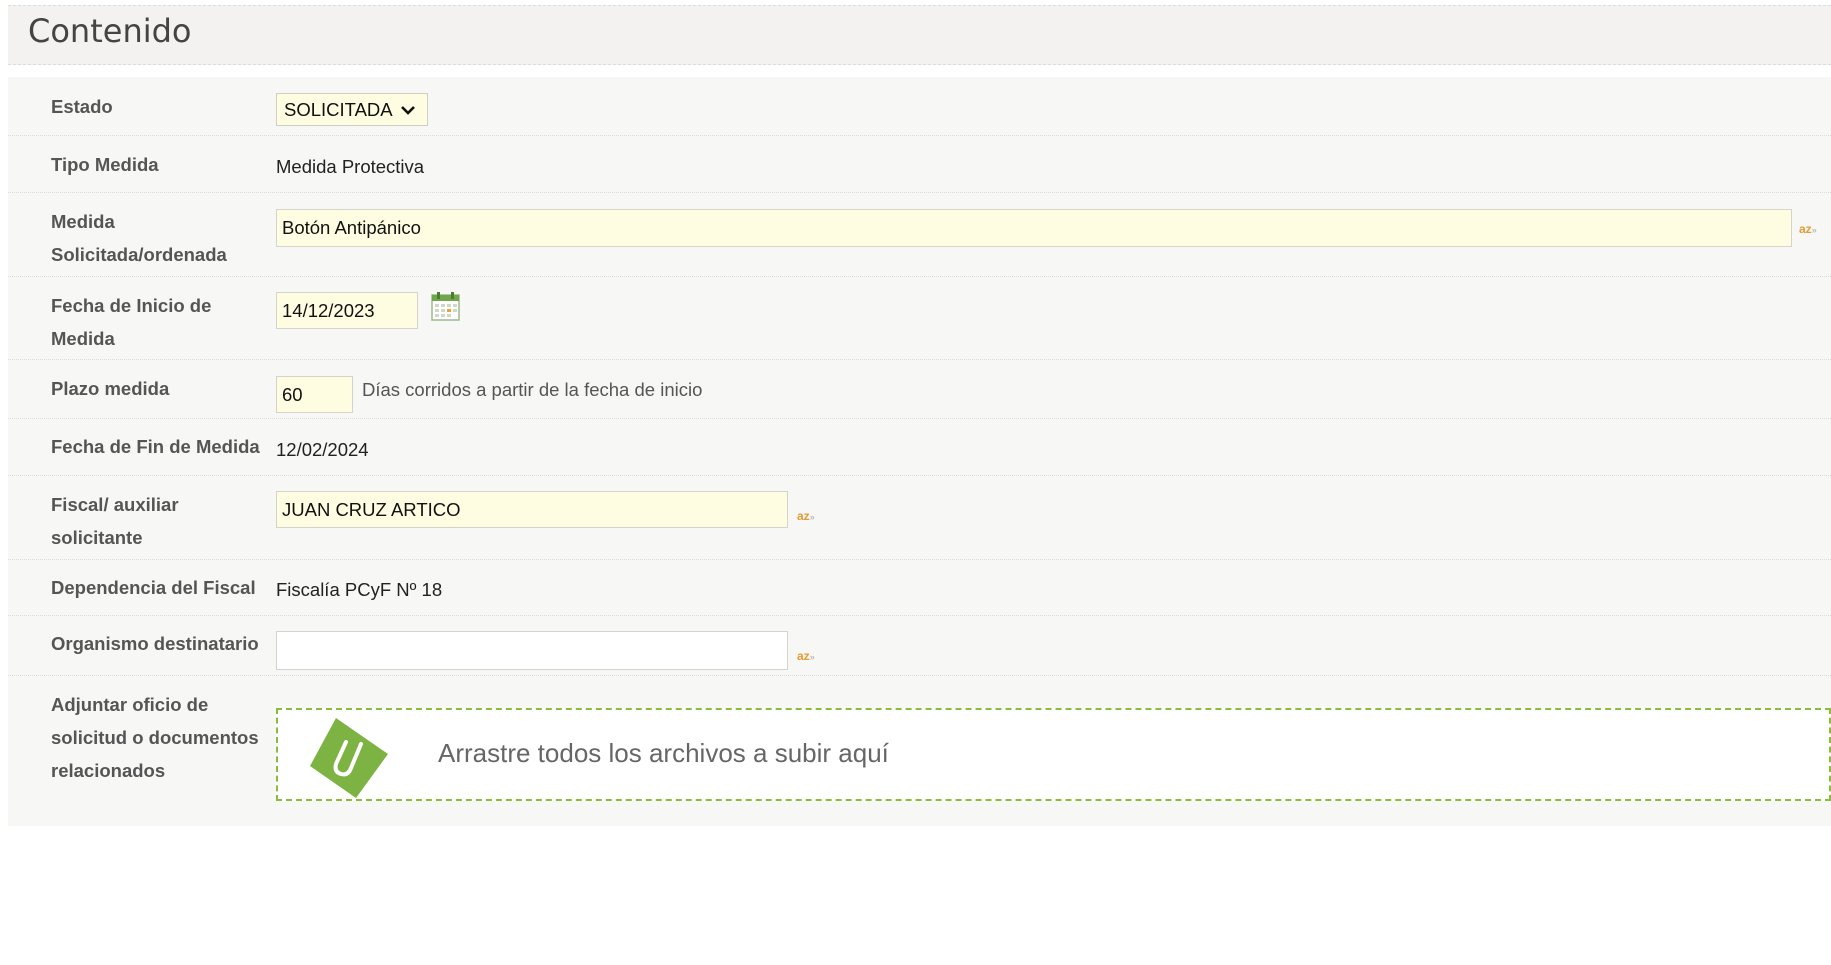  Describe the element at coordinates (155, 737) in the screenshot. I see `adjuntar-label-line2: solicitud o documentos` at that location.